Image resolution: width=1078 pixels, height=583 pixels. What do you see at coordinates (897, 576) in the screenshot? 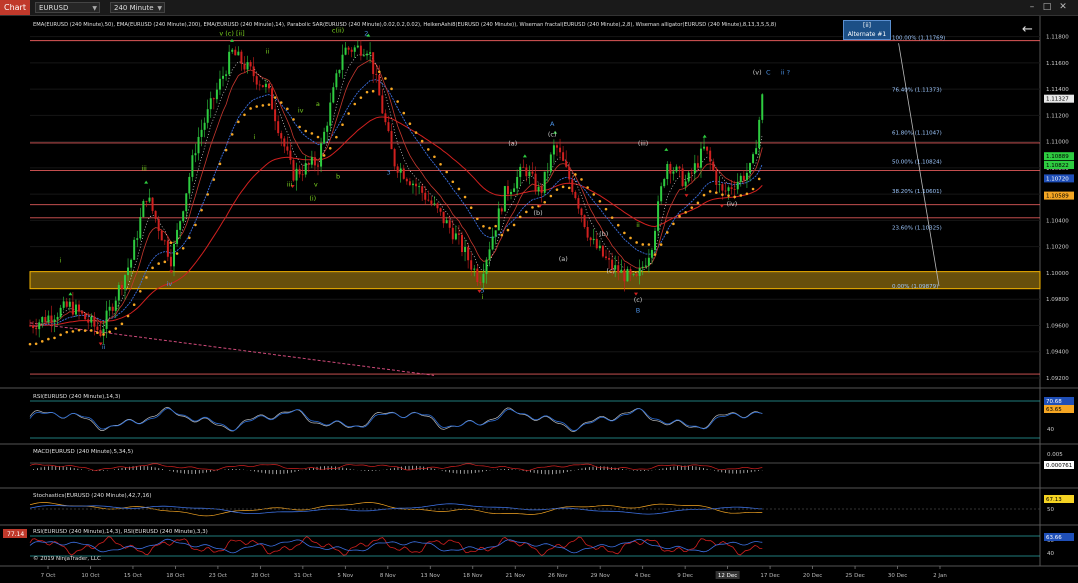
I see `time-tick-label: 30 Dec` at bounding box center [897, 576].